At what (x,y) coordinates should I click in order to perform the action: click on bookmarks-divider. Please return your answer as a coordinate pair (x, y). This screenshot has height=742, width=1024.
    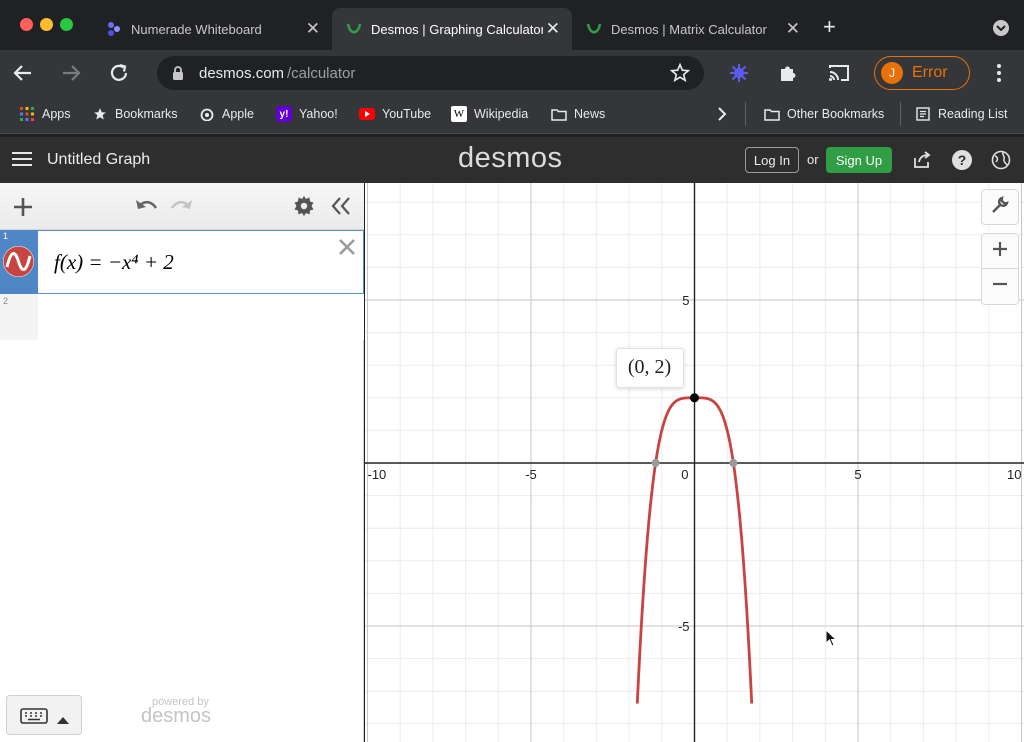
    Looking at the image, I should click on (745, 114).